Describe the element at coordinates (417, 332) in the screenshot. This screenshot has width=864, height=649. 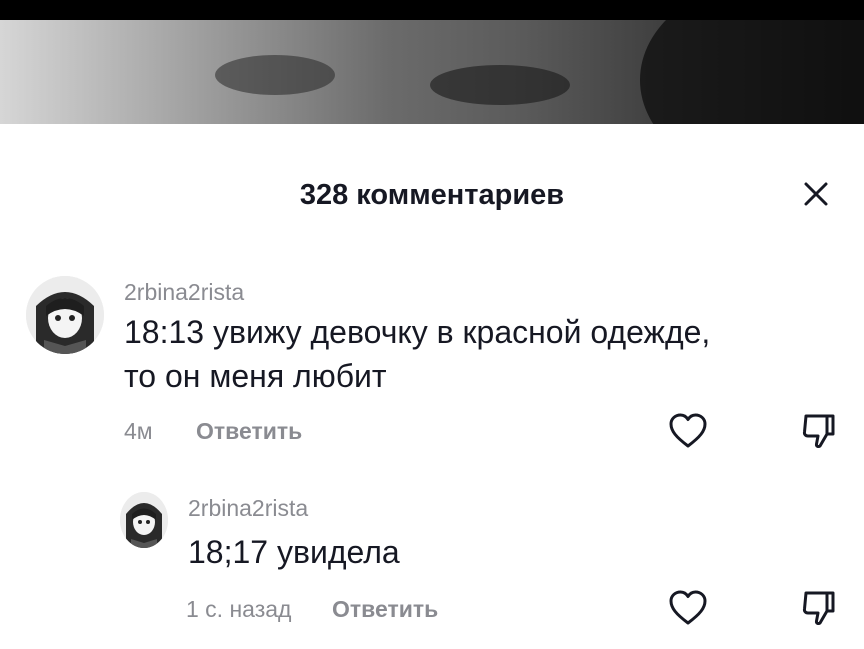
I see `comment-text-line-1: 18:13 увижу девочку в красной одежде,` at that location.